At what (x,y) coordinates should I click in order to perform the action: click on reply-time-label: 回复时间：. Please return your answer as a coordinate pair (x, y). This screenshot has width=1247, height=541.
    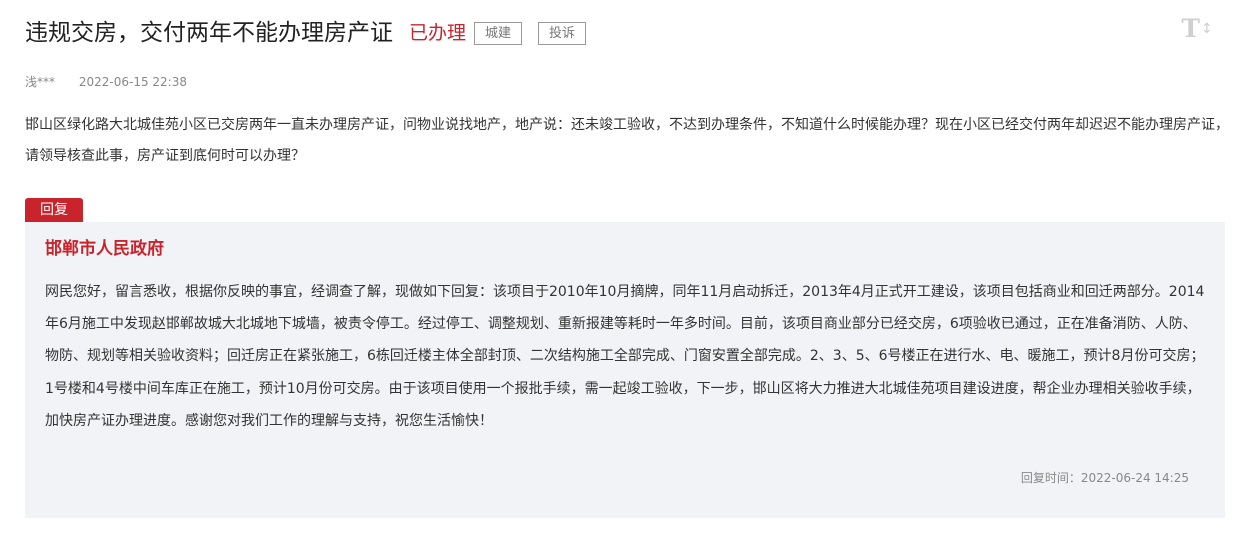
    Looking at the image, I should click on (1050, 478).